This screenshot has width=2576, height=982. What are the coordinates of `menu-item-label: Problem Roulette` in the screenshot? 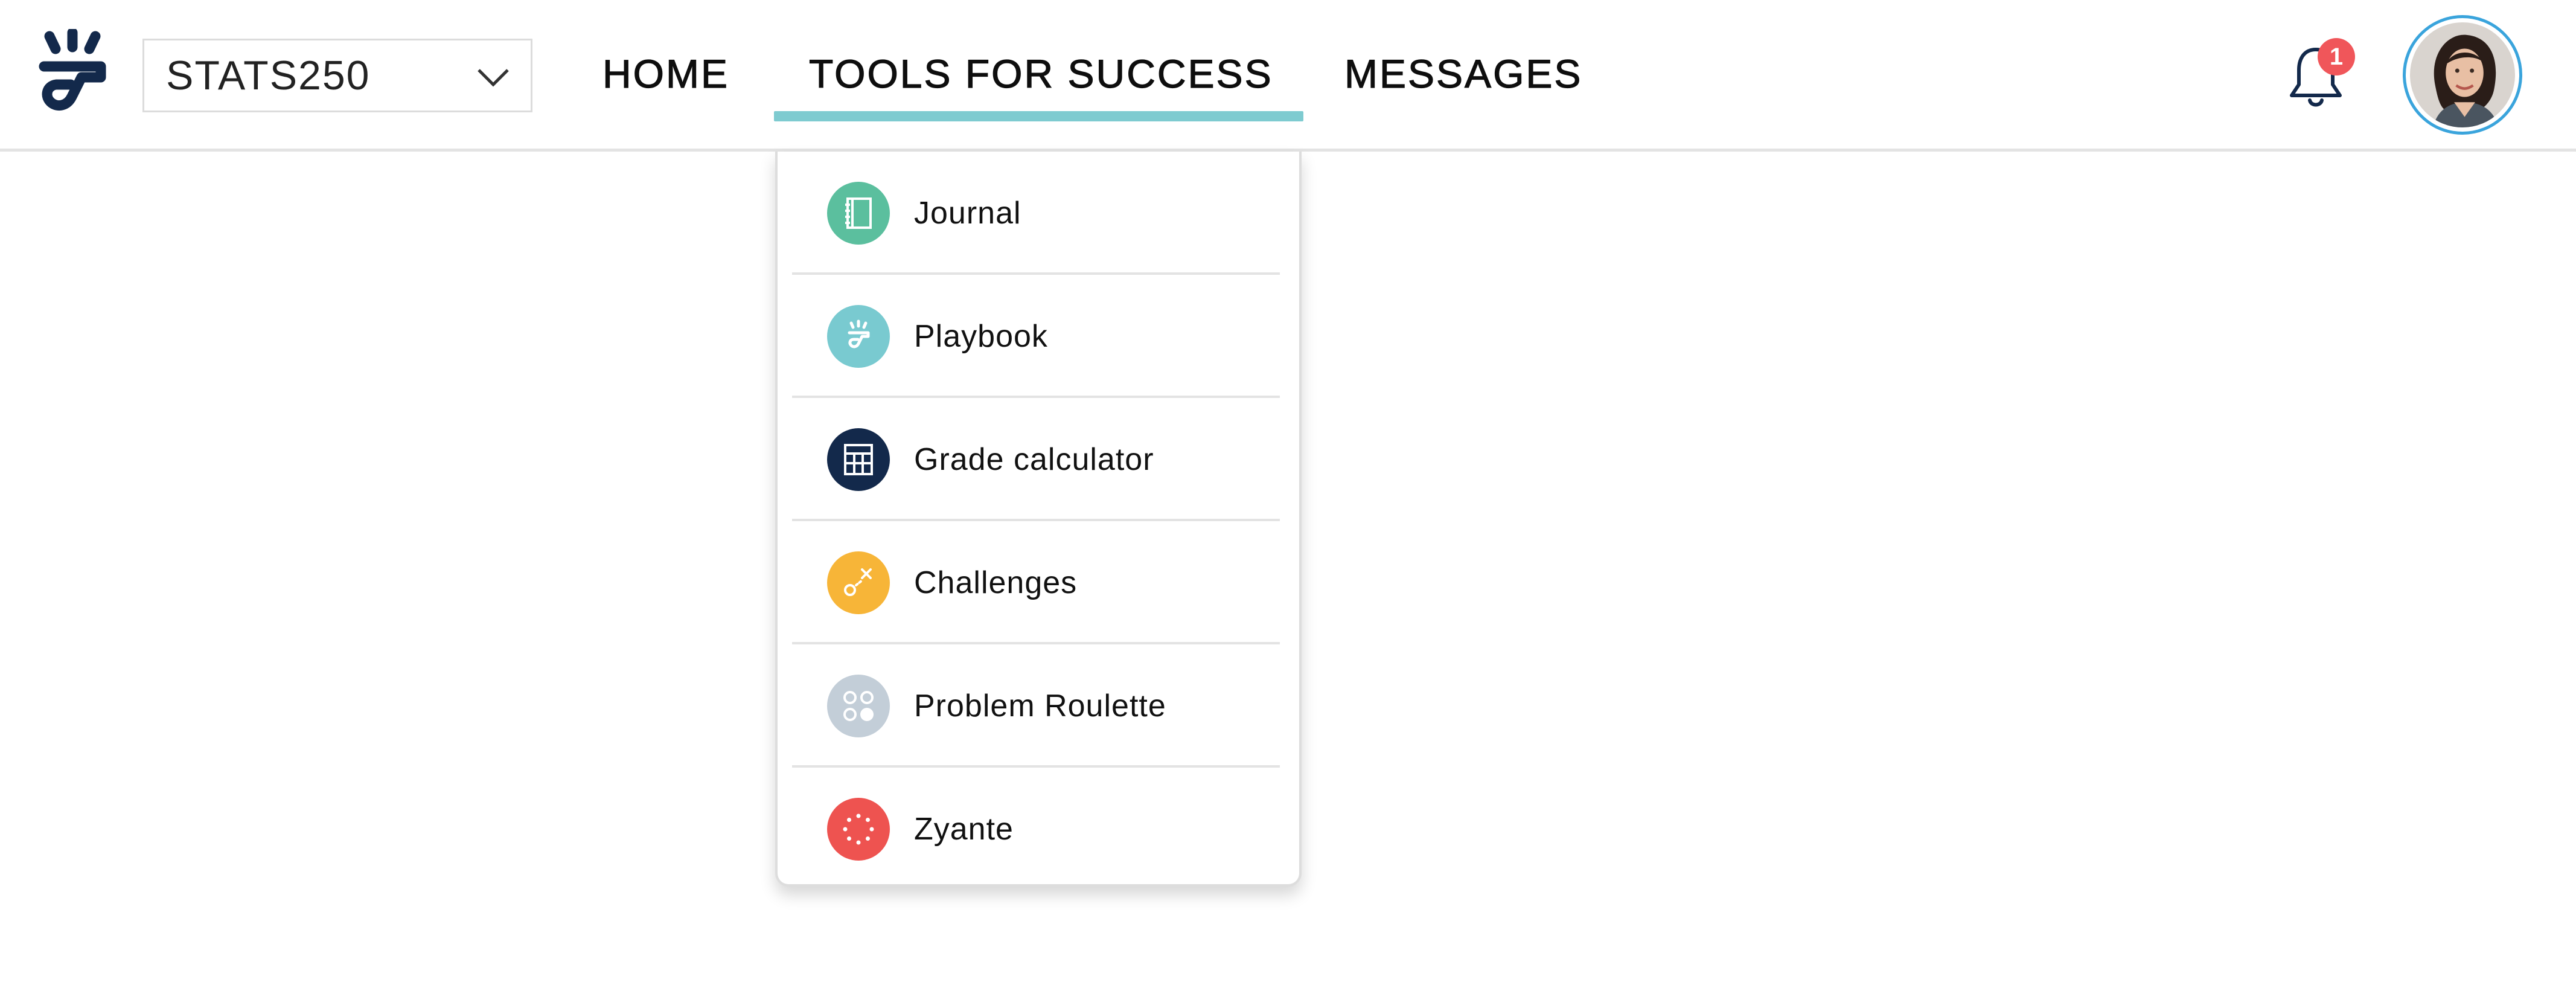 It's located at (1040, 706).